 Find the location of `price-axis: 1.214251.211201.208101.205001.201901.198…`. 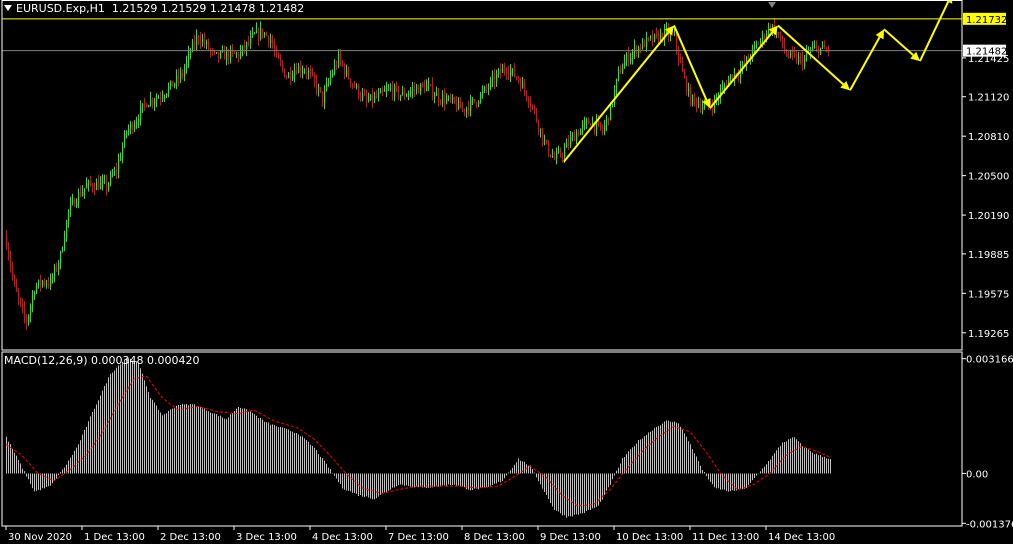

price-axis: 1.214251.211201.208101.205001.201901.198… is located at coordinates (985, 176).